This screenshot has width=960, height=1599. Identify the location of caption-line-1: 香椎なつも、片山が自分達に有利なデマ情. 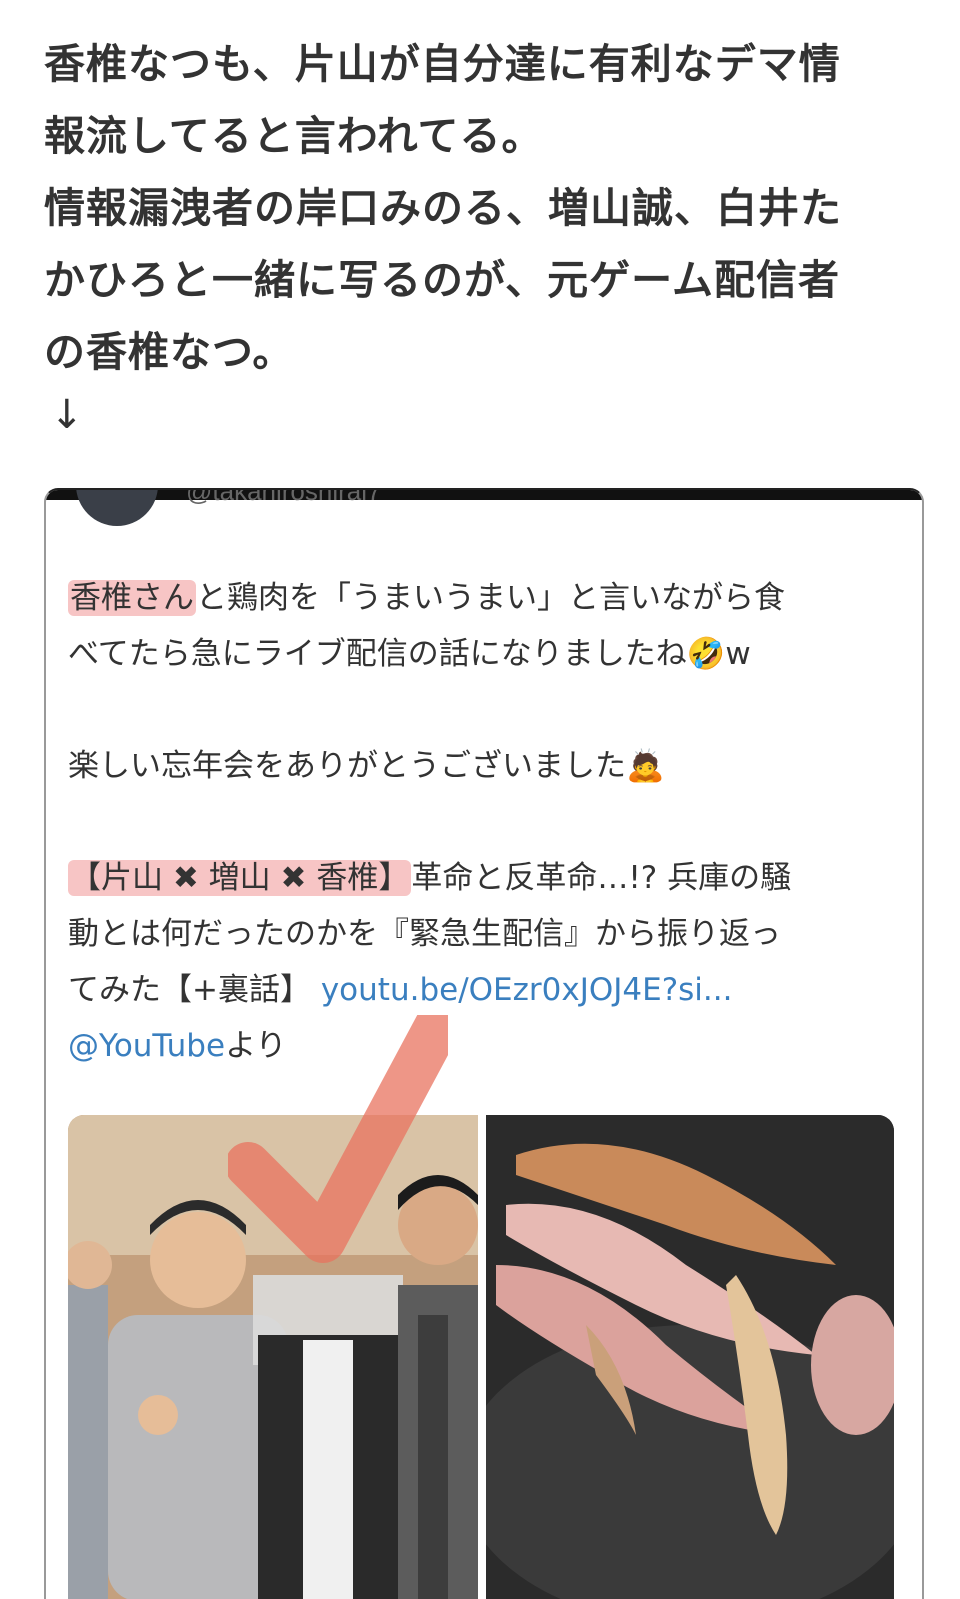
(442, 64).